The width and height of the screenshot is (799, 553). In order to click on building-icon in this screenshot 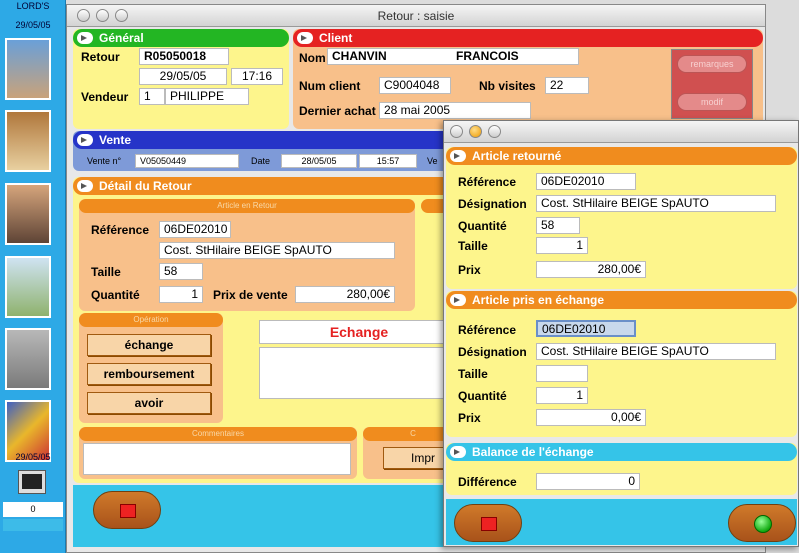, I will do `click(28, 287)`.